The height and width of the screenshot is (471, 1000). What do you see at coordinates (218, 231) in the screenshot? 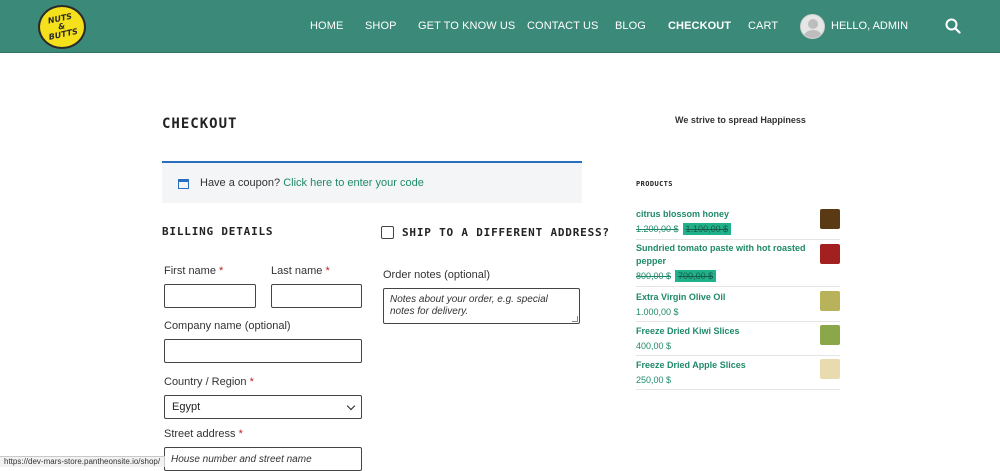
I see `billing-heading: BILLING DETAILS` at bounding box center [218, 231].